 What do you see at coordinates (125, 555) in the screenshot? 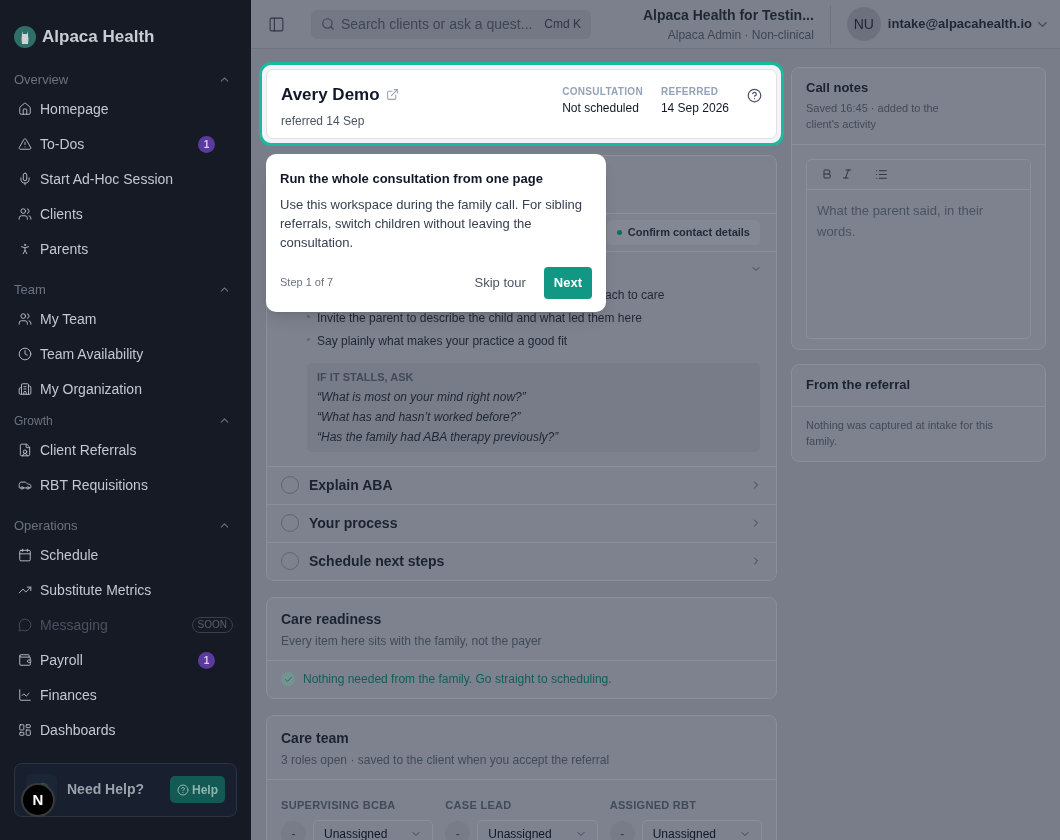
I see `nav-item: Schedule` at bounding box center [125, 555].